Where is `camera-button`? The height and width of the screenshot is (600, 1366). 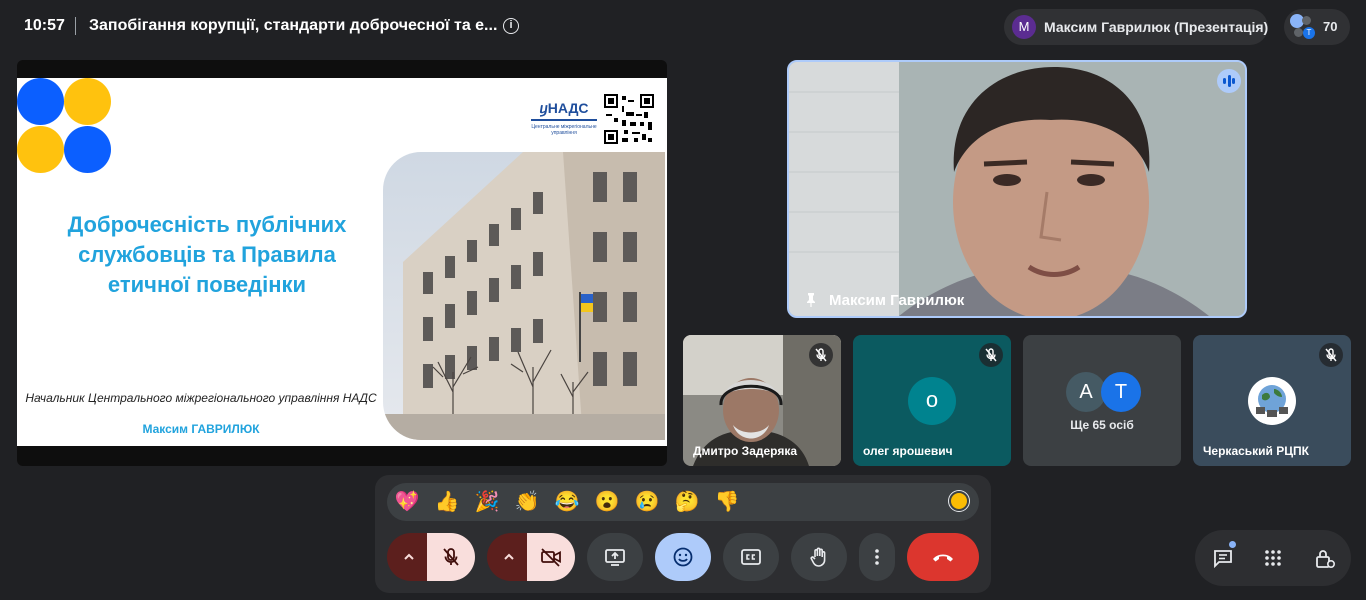
camera-button is located at coordinates (551, 557).